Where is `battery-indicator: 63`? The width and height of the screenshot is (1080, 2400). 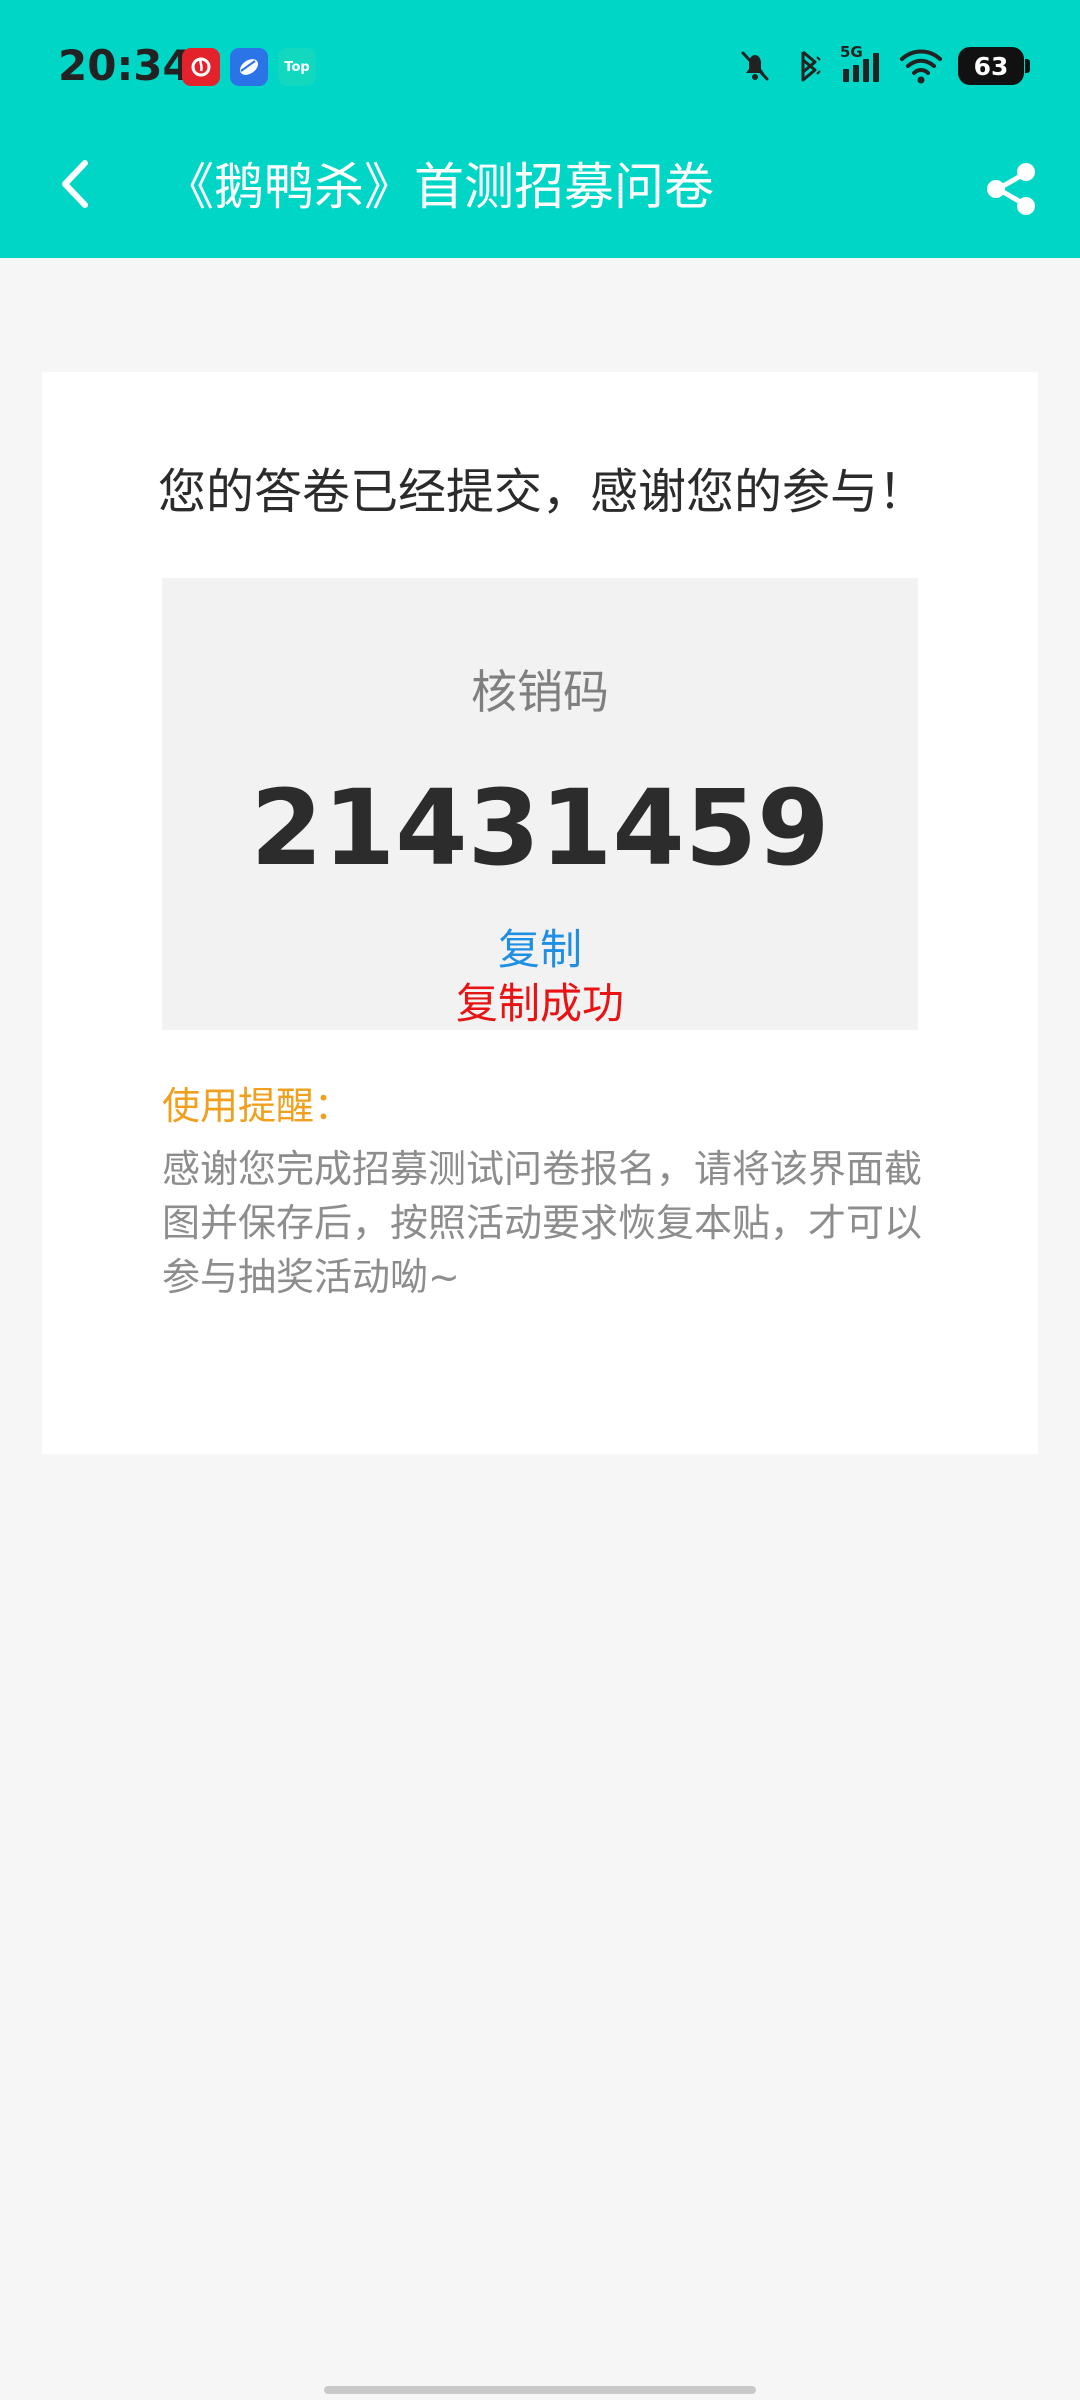
battery-indicator: 63 is located at coordinates (994, 66).